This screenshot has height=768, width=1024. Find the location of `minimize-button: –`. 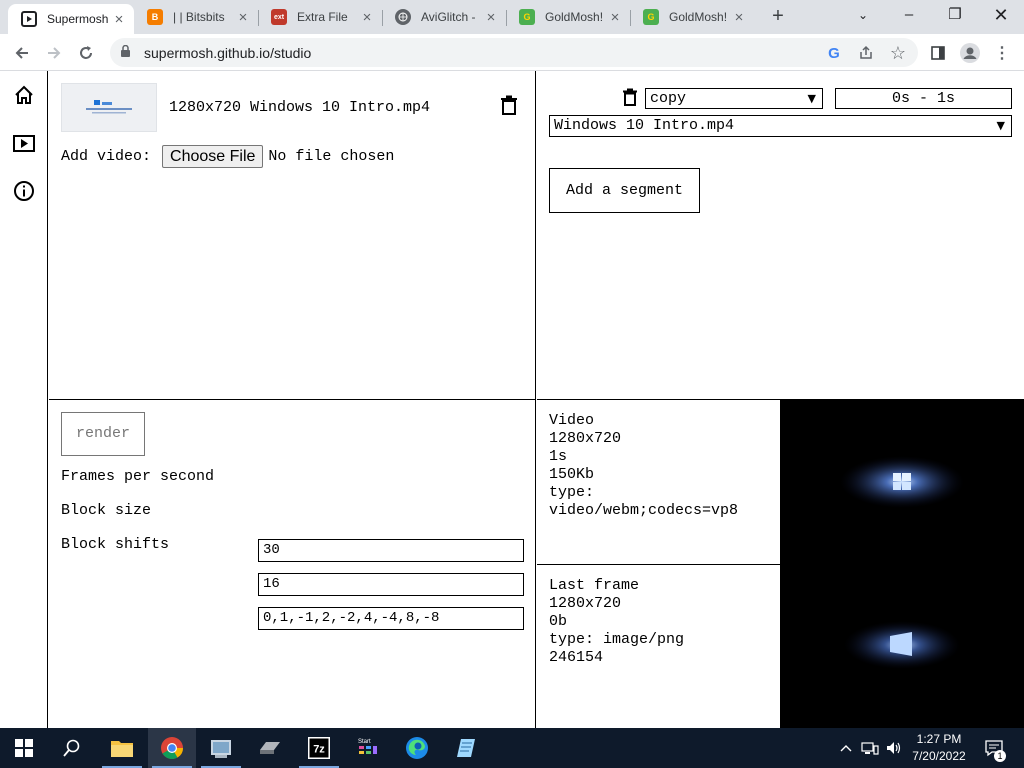

minimize-button: – is located at coordinates (909, 15).